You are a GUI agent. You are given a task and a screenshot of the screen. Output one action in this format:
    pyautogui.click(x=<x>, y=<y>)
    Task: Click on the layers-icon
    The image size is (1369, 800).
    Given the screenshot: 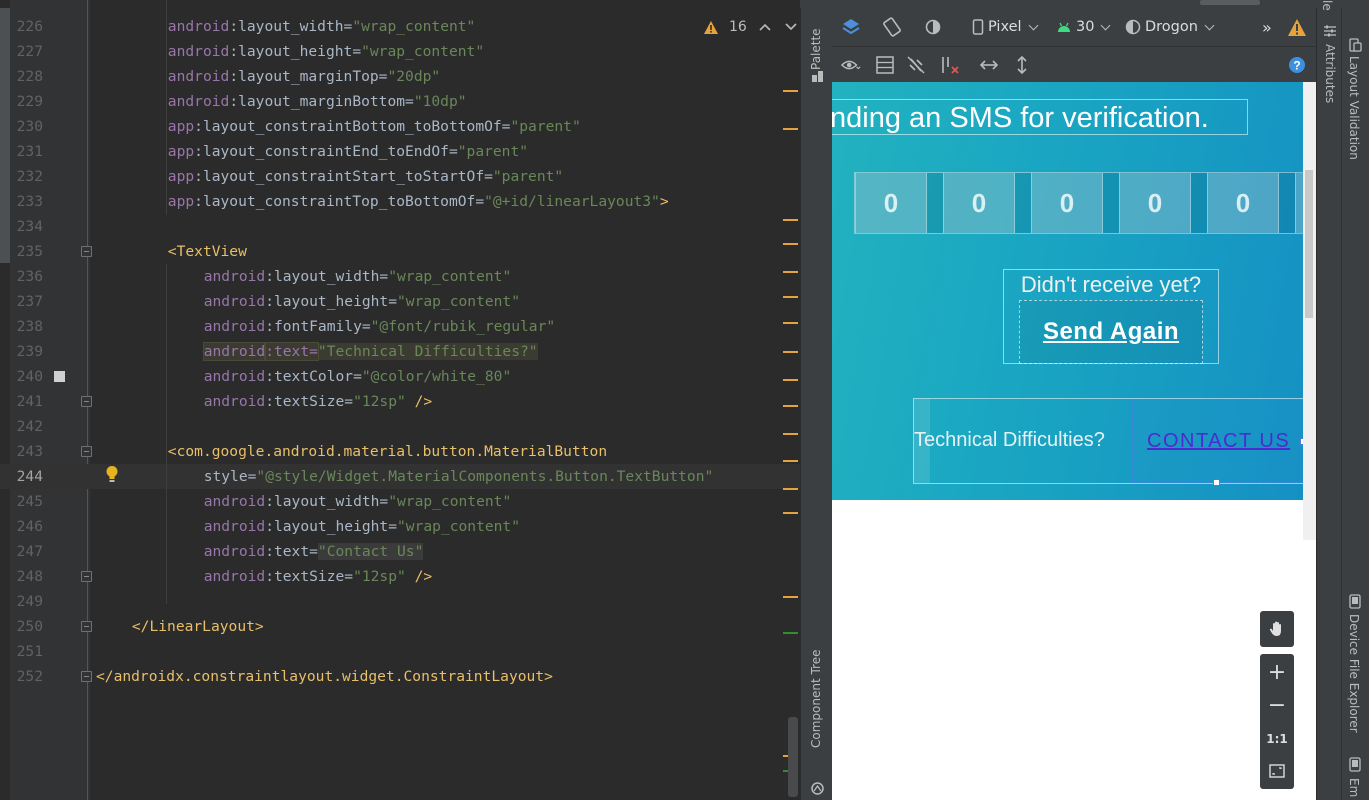 What is the action you would take?
    pyautogui.click(x=851, y=27)
    